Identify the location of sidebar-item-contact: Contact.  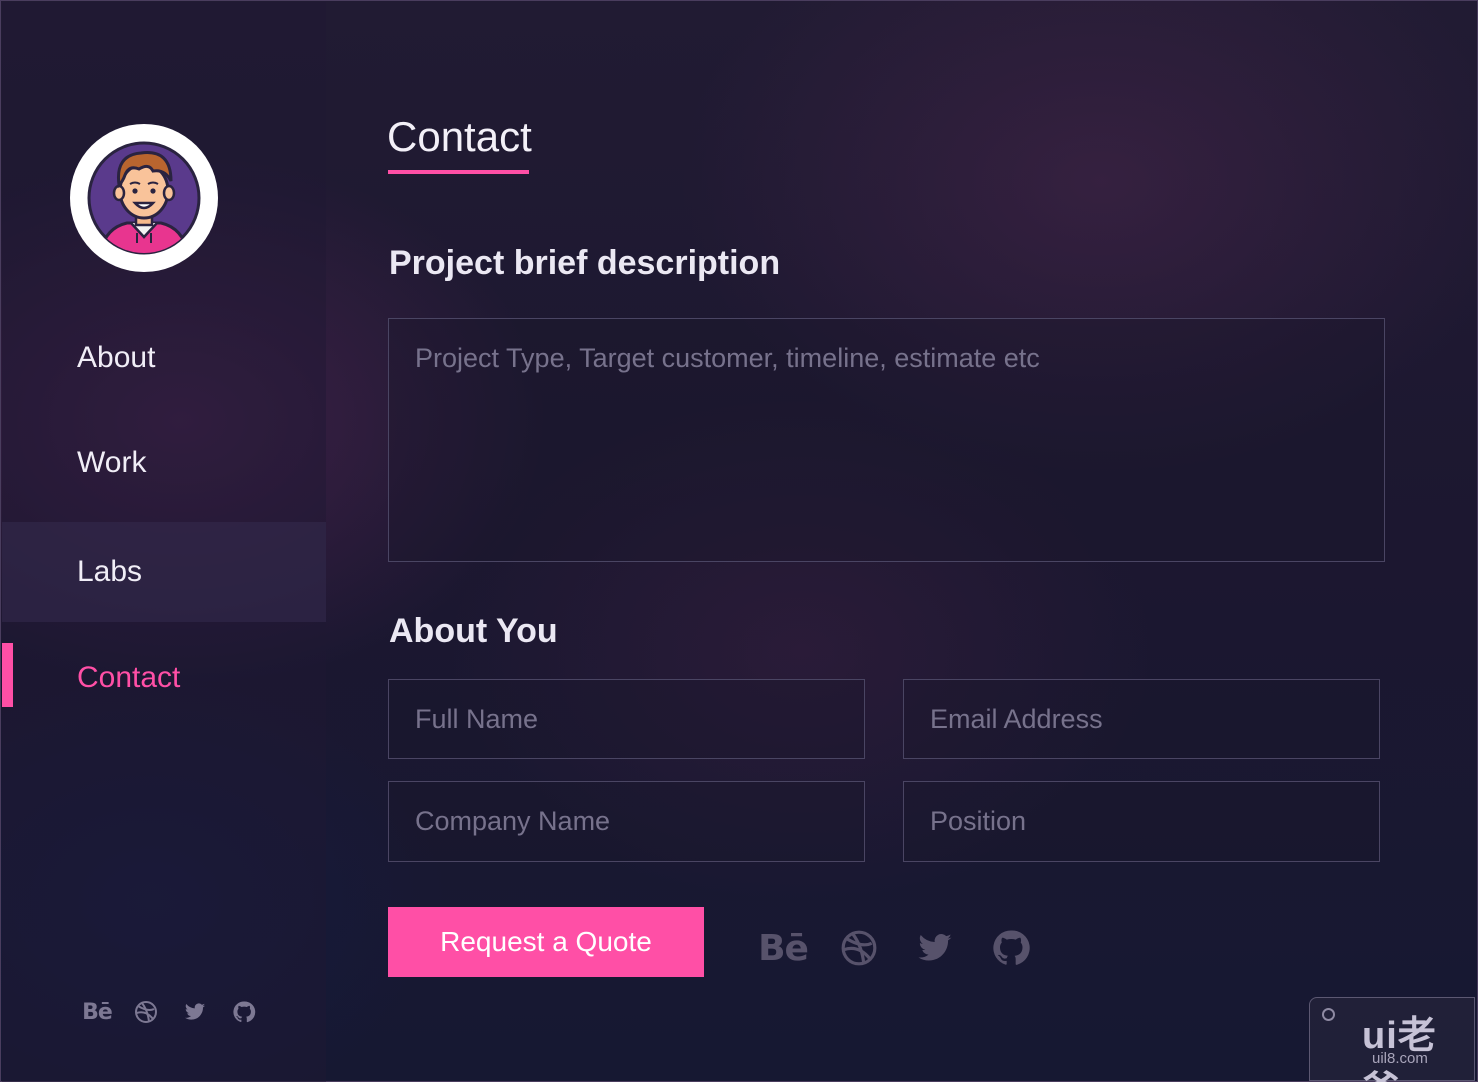
(164, 678).